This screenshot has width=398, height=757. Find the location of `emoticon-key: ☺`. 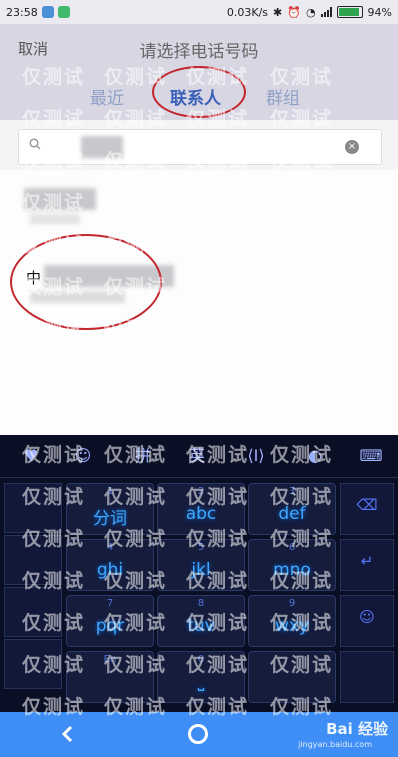

emoticon-key: ☺ is located at coordinates (367, 621).